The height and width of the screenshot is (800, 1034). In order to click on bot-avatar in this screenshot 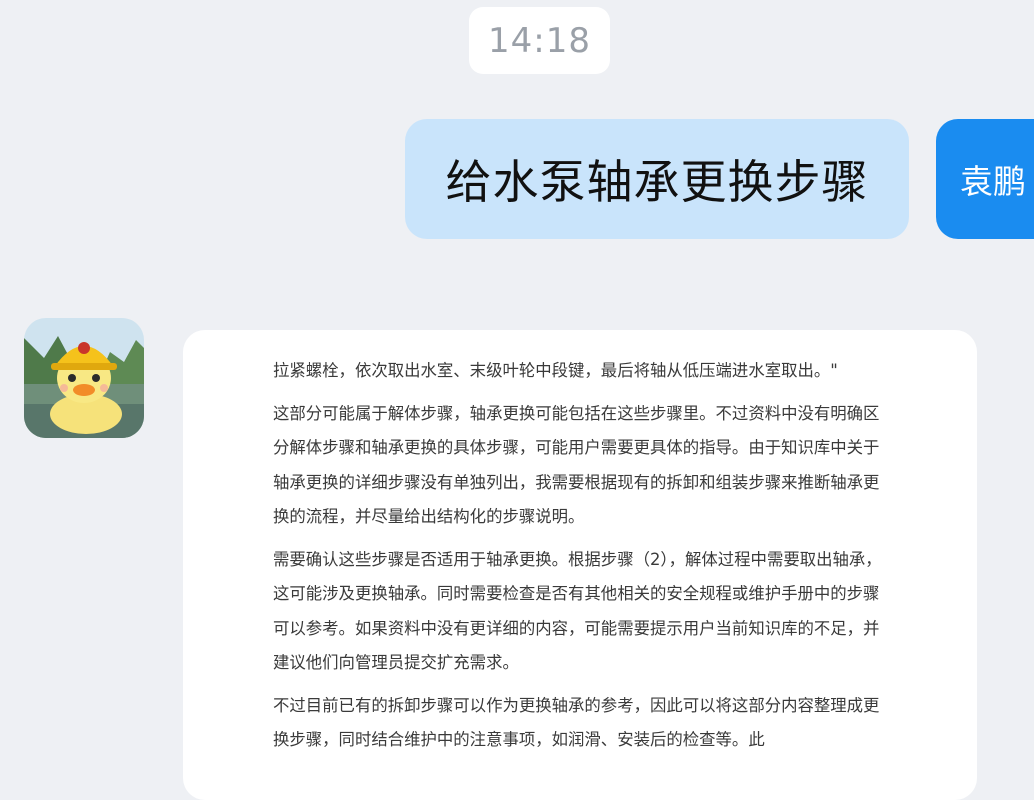, I will do `click(84, 378)`.